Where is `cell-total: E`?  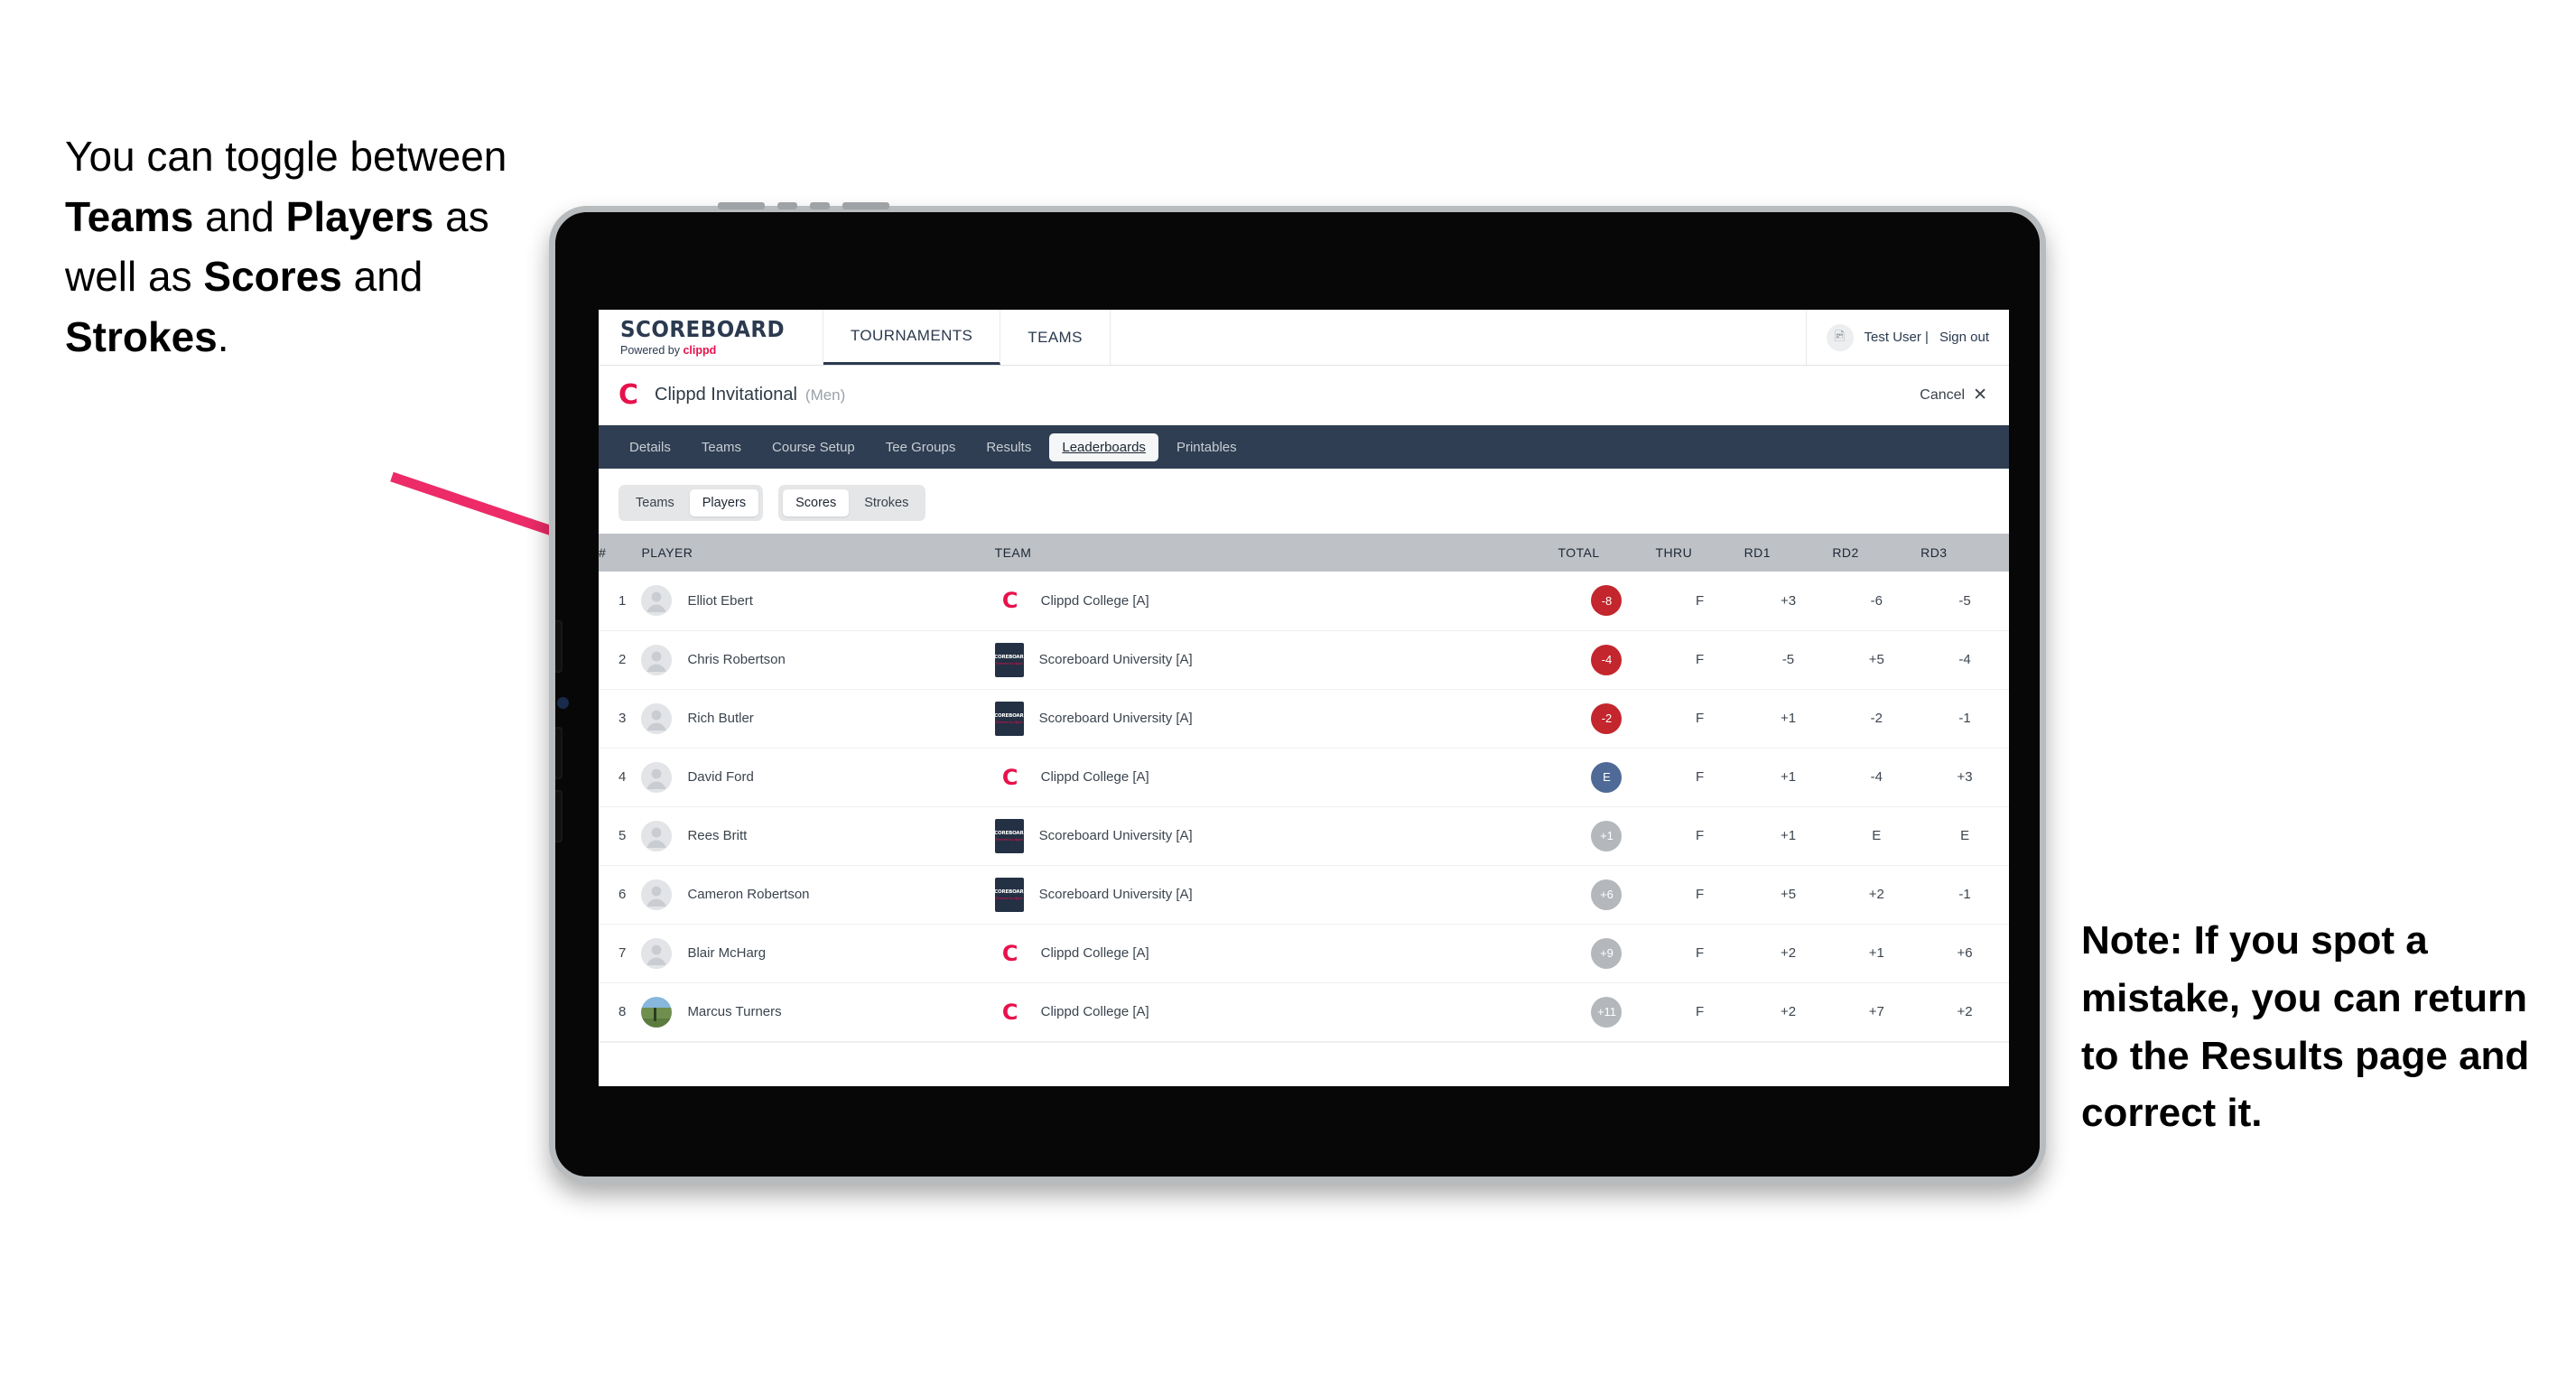
cell-total: E is located at coordinates (1607, 777).